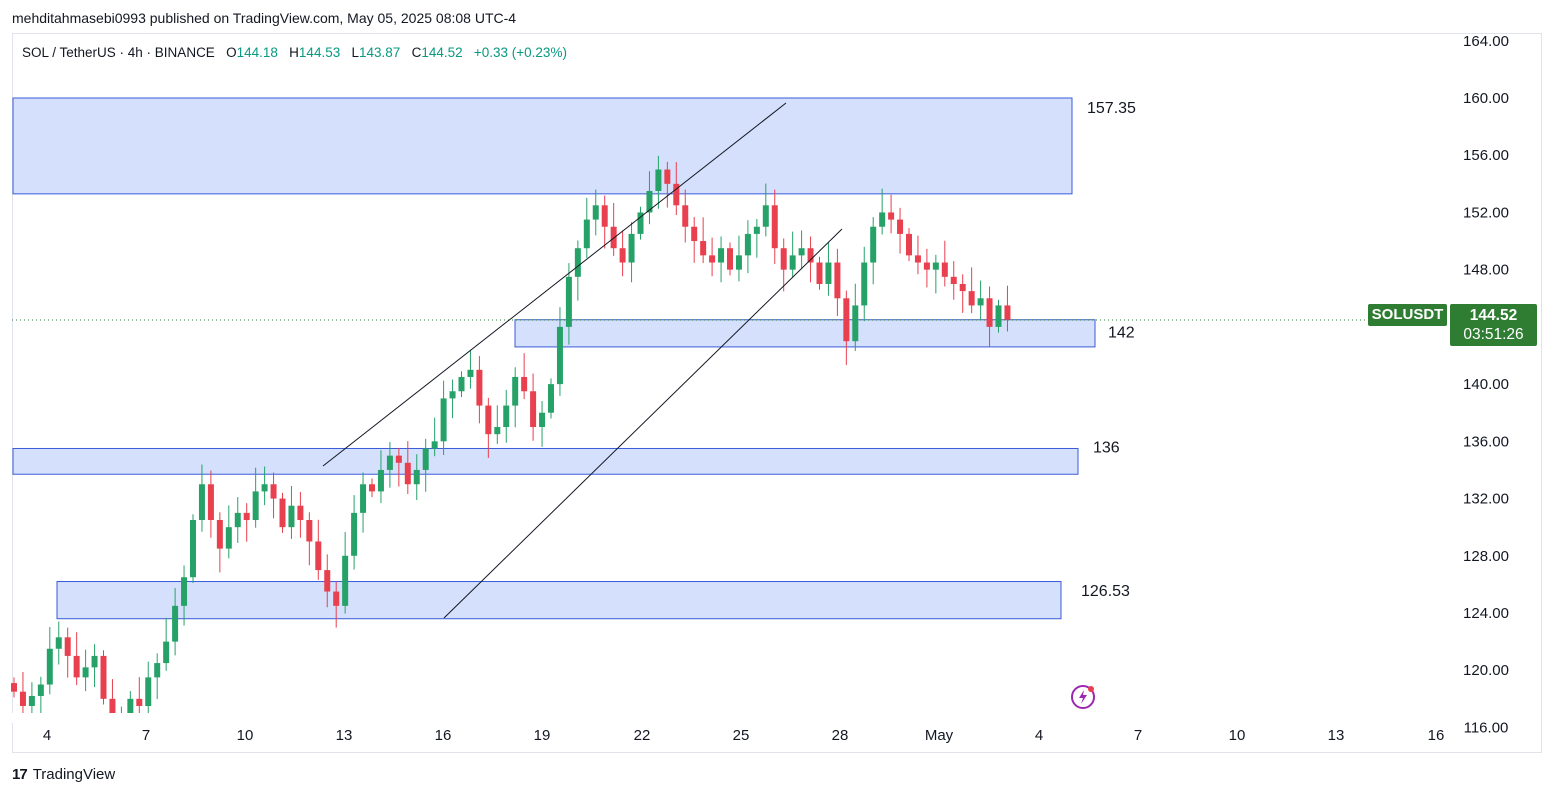 Image resolution: width=1554 pixels, height=798 pixels. Describe the element at coordinates (1493, 315) in the screenshot. I see `last-price: 144.52` at that location.